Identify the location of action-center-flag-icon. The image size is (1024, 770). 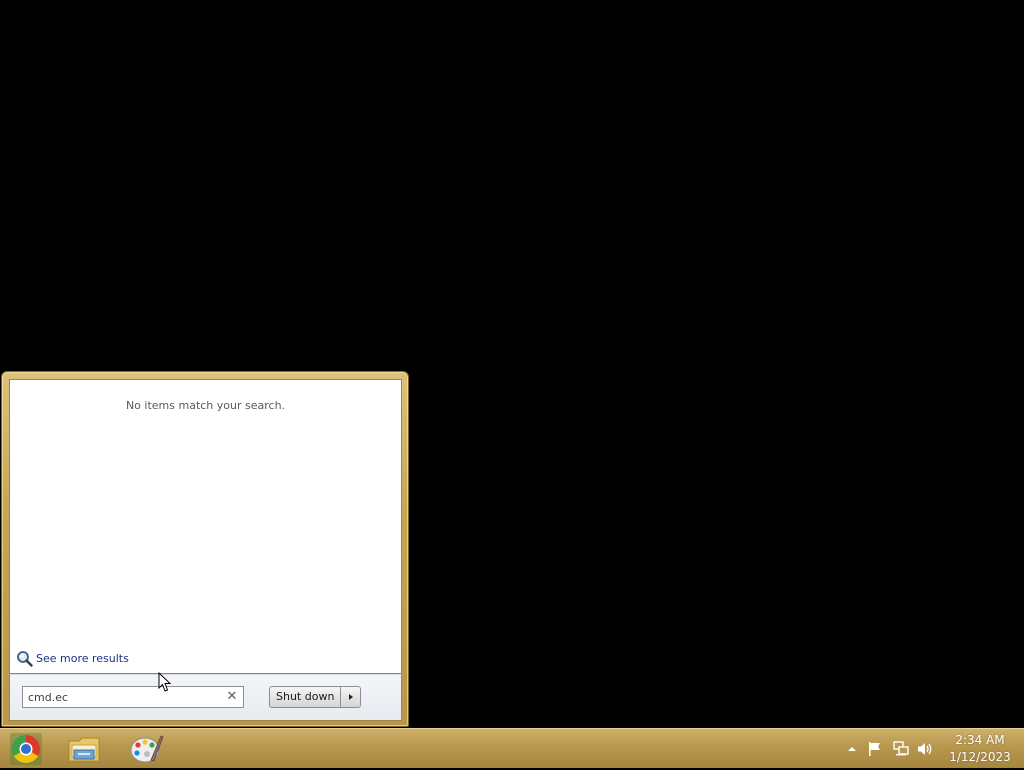
(875, 749).